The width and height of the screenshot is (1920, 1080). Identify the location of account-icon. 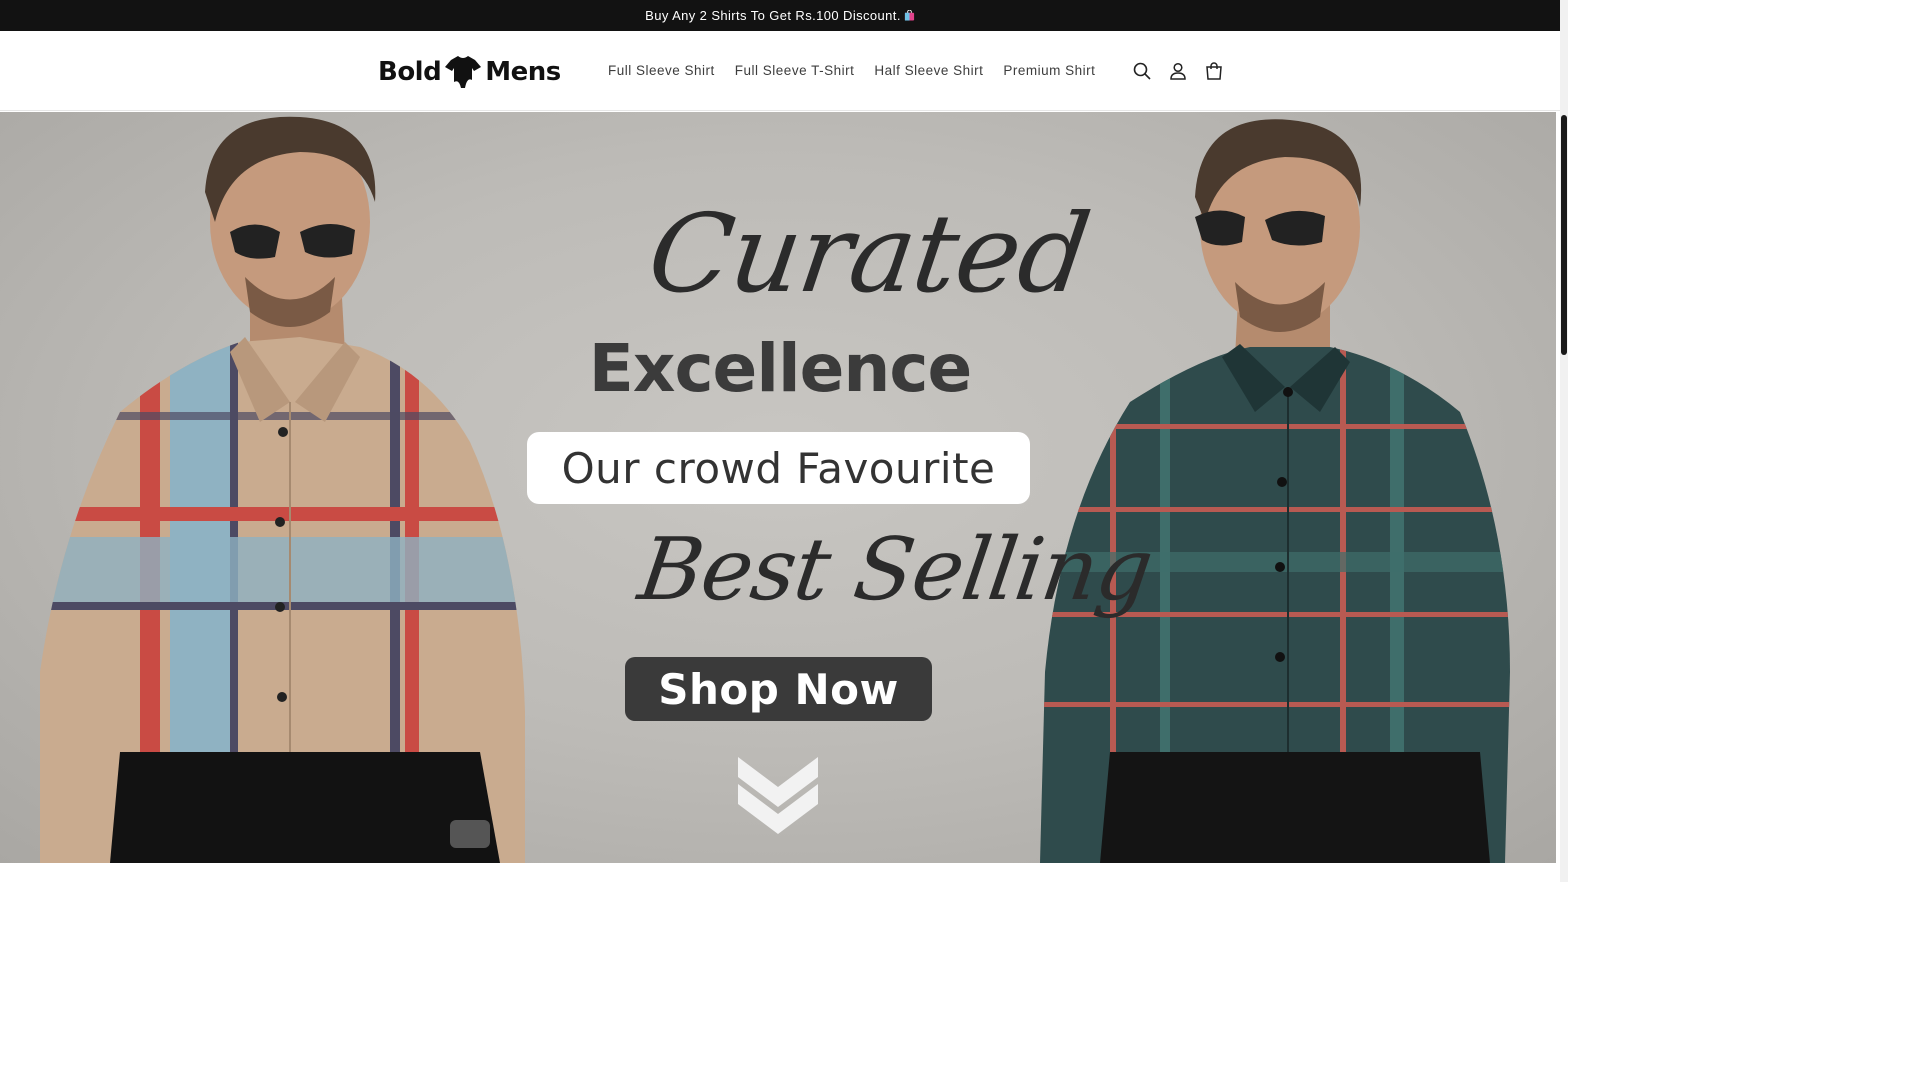
(1178, 71).